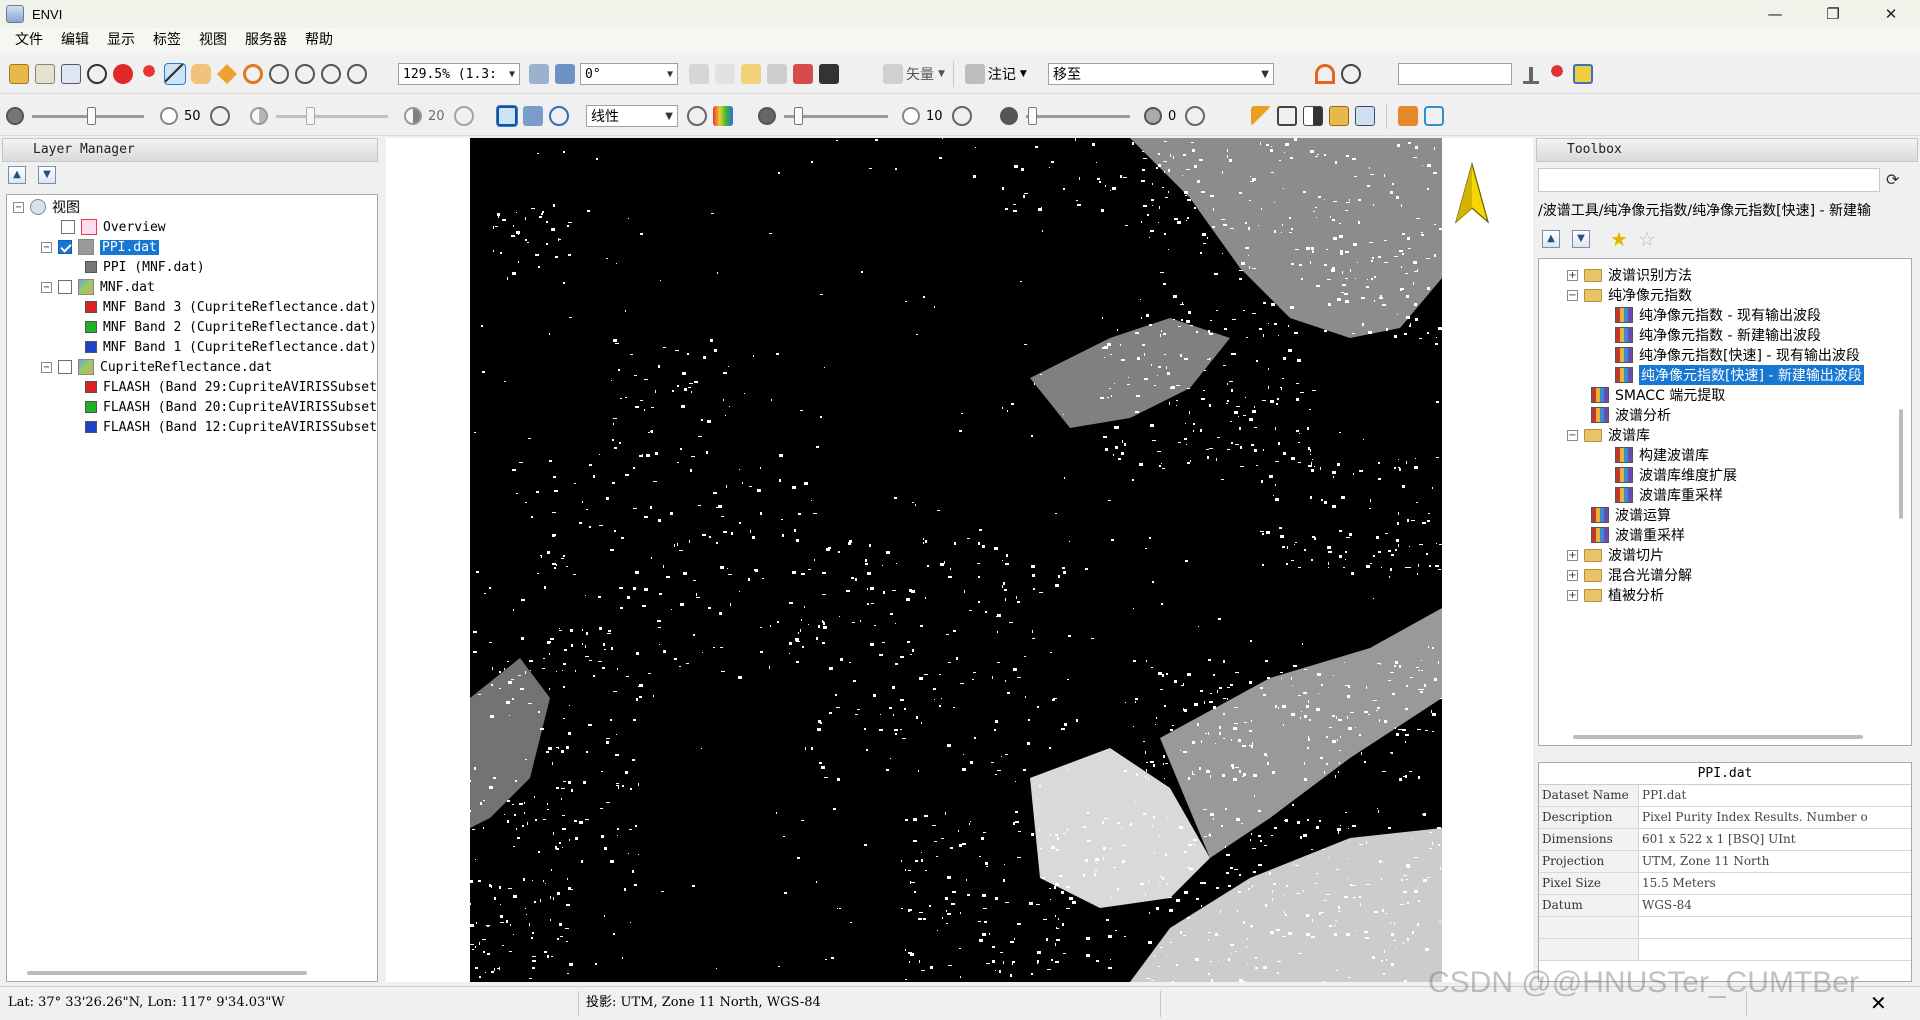 The width and height of the screenshot is (1920, 1020). What do you see at coordinates (253, 74) in the screenshot?
I see `rotate-icon` at bounding box center [253, 74].